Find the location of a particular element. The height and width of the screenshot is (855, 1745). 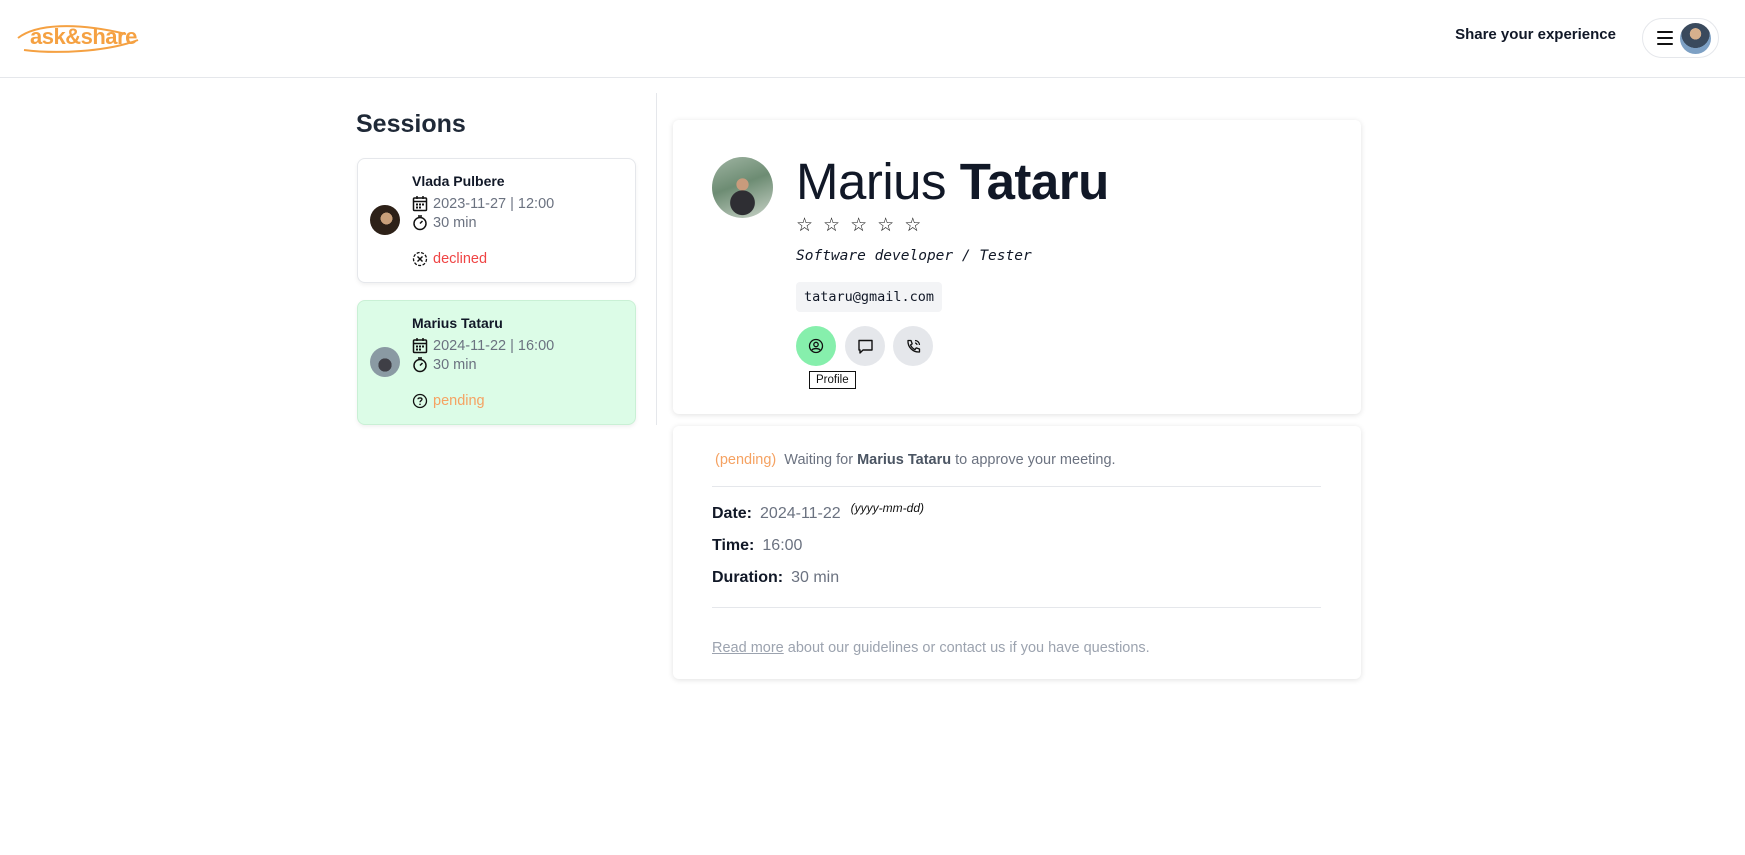

chat-icon is located at coordinates (865, 346).